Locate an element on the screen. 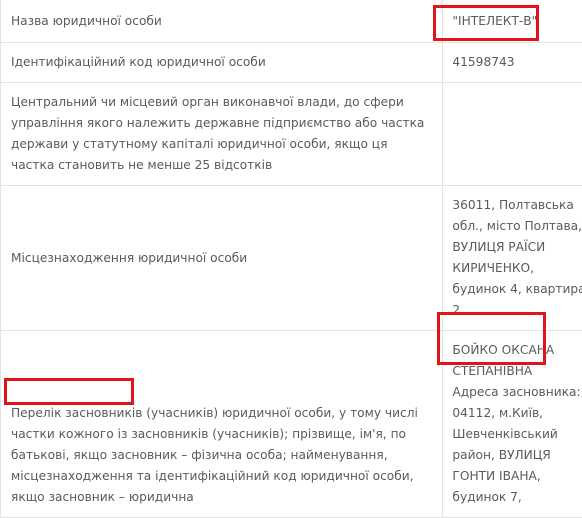  founders-label-highlight: Перелік засновників is located at coordinates (76, 413).